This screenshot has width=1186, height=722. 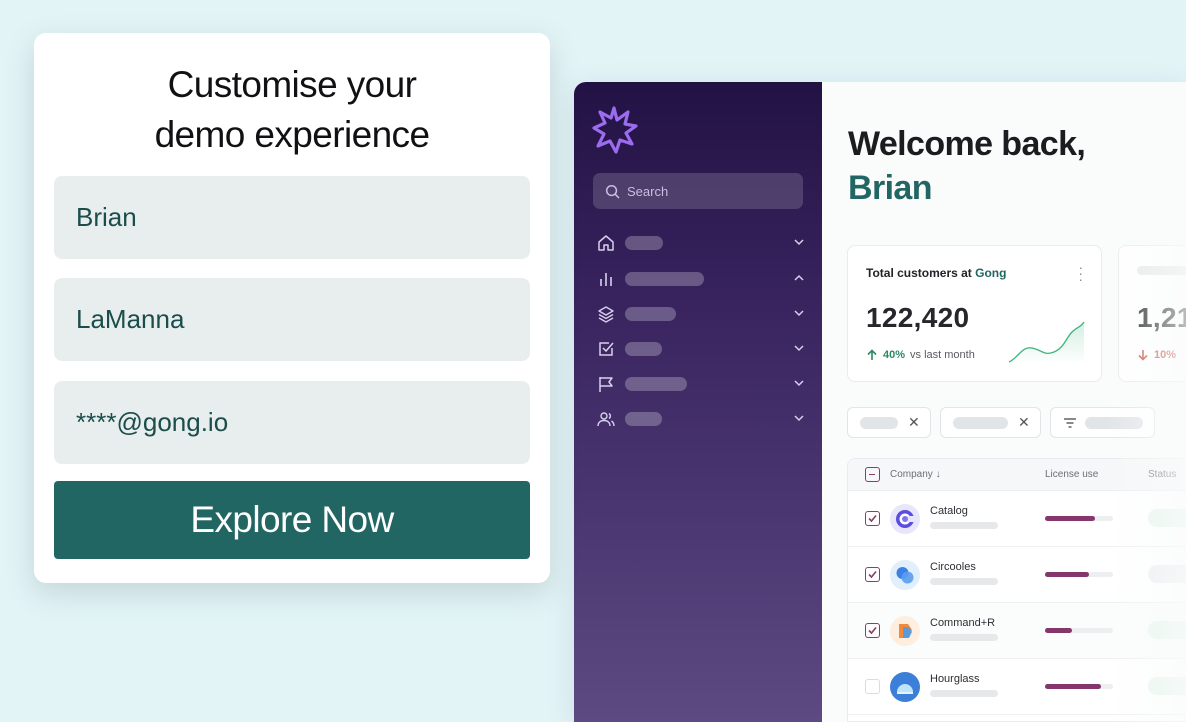 What do you see at coordinates (1070, 422) in the screenshot?
I see `filter-icon` at bounding box center [1070, 422].